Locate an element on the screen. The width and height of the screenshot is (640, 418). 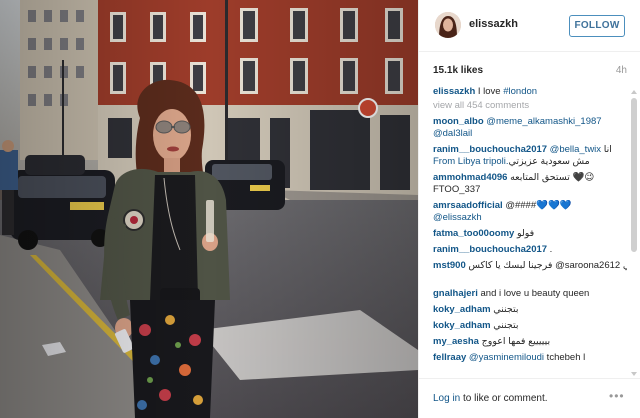
comment-mention: @dal3lail is located at coordinates (452, 133).